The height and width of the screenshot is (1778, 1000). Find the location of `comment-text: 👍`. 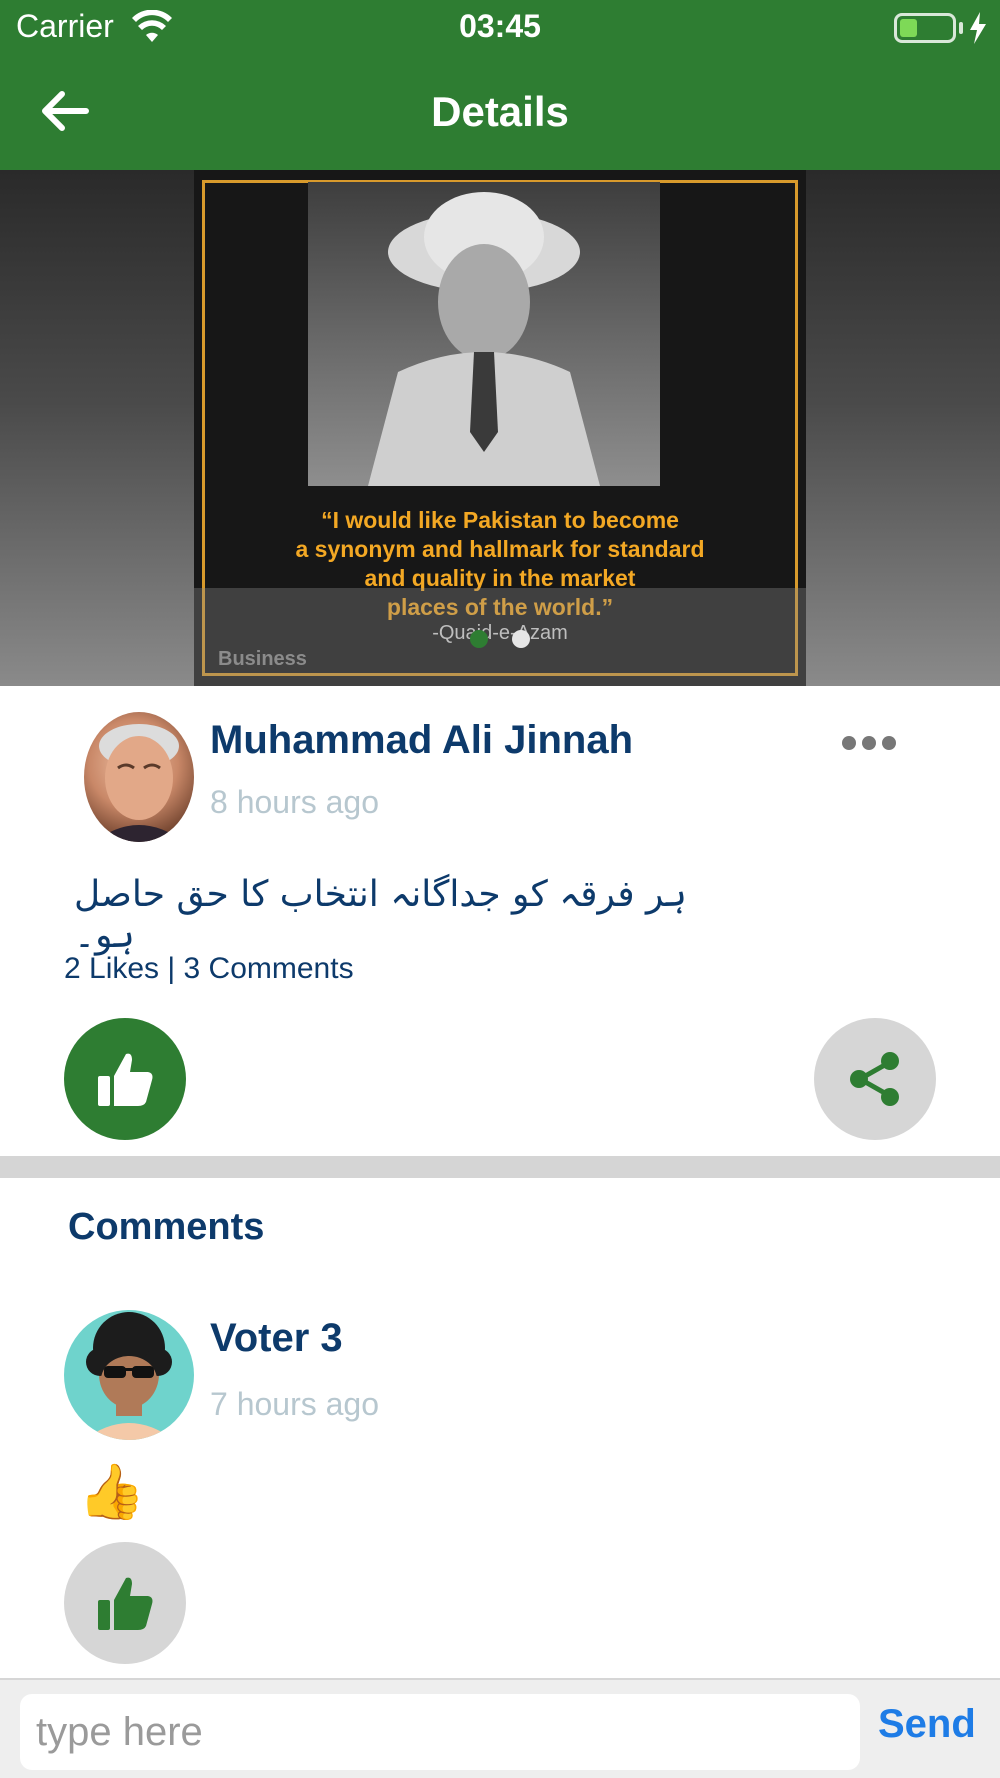

comment-text: 👍 is located at coordinates (112, 1492).